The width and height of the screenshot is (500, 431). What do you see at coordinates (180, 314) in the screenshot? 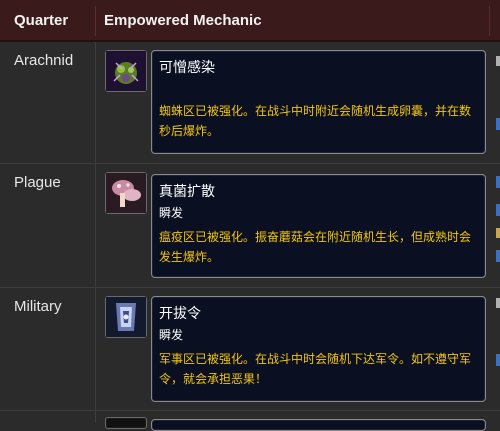
I see `spell-name: 开拔令` at bounding box center [180, 314].